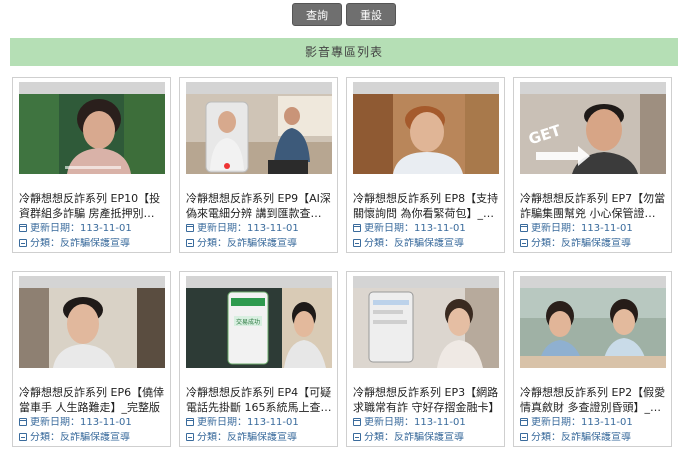  What do you see at coordinates (259, 400) in the screenshot?
I see `video-title: 冷靜想想反詐系列 EP4【可疑電話先掛斷 165系統馬上查證】` at bounding box center [259, 400].